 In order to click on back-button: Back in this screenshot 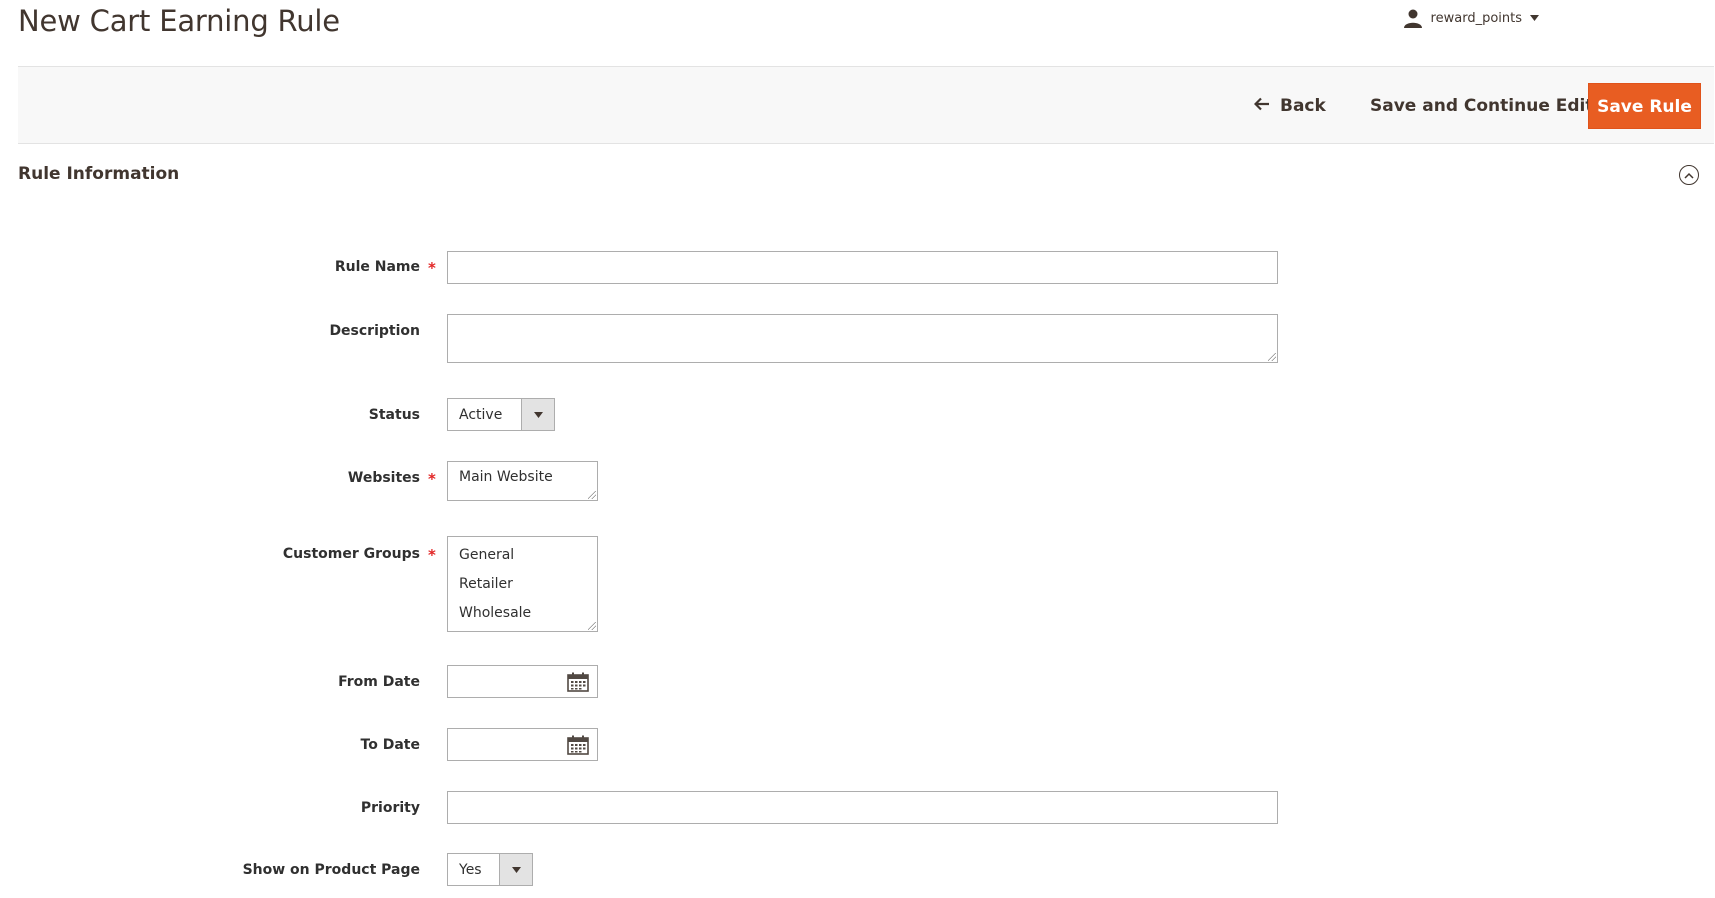, I will do `click(1289, 106)`.